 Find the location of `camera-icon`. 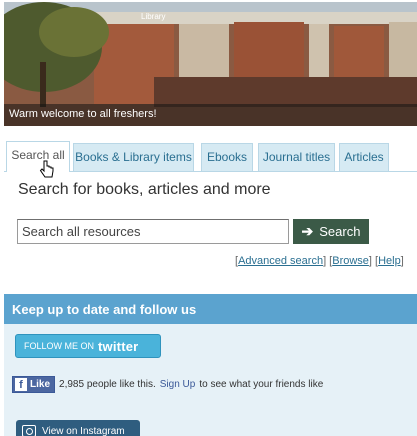

camera-icon is located at coordinates (29, 430).